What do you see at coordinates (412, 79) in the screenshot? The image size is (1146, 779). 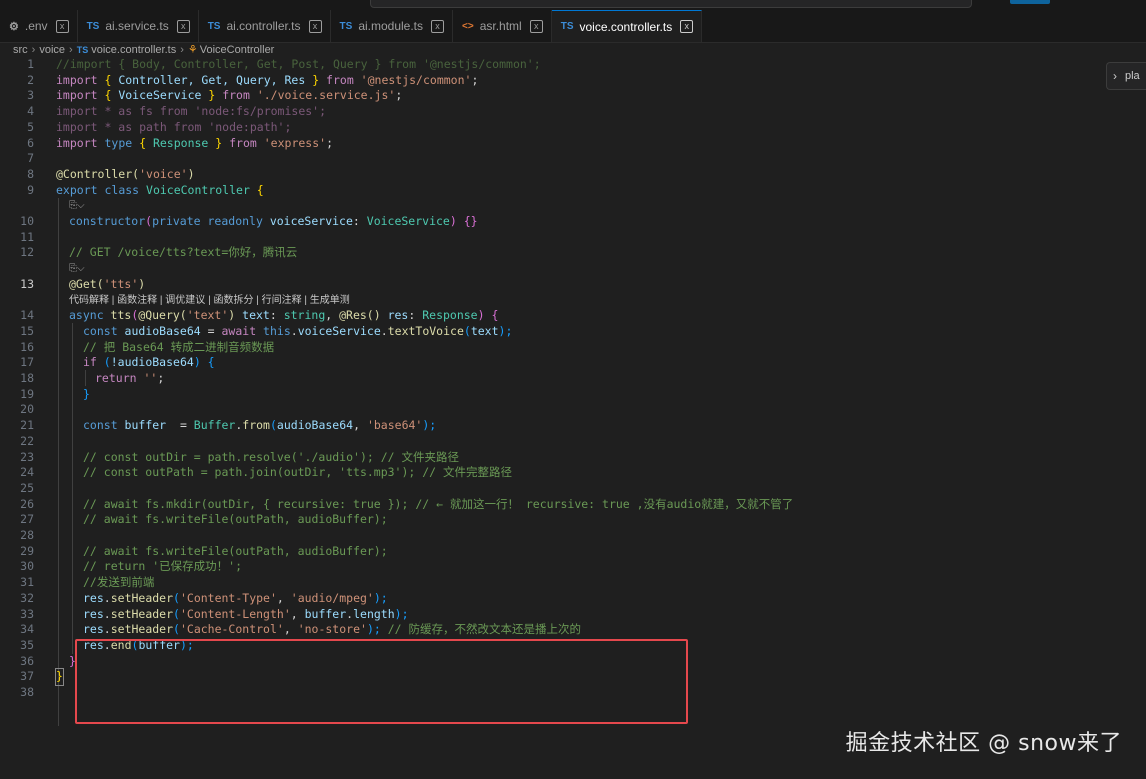 I see `string: '@nestjs/common'` at bounding box center [412, 79].